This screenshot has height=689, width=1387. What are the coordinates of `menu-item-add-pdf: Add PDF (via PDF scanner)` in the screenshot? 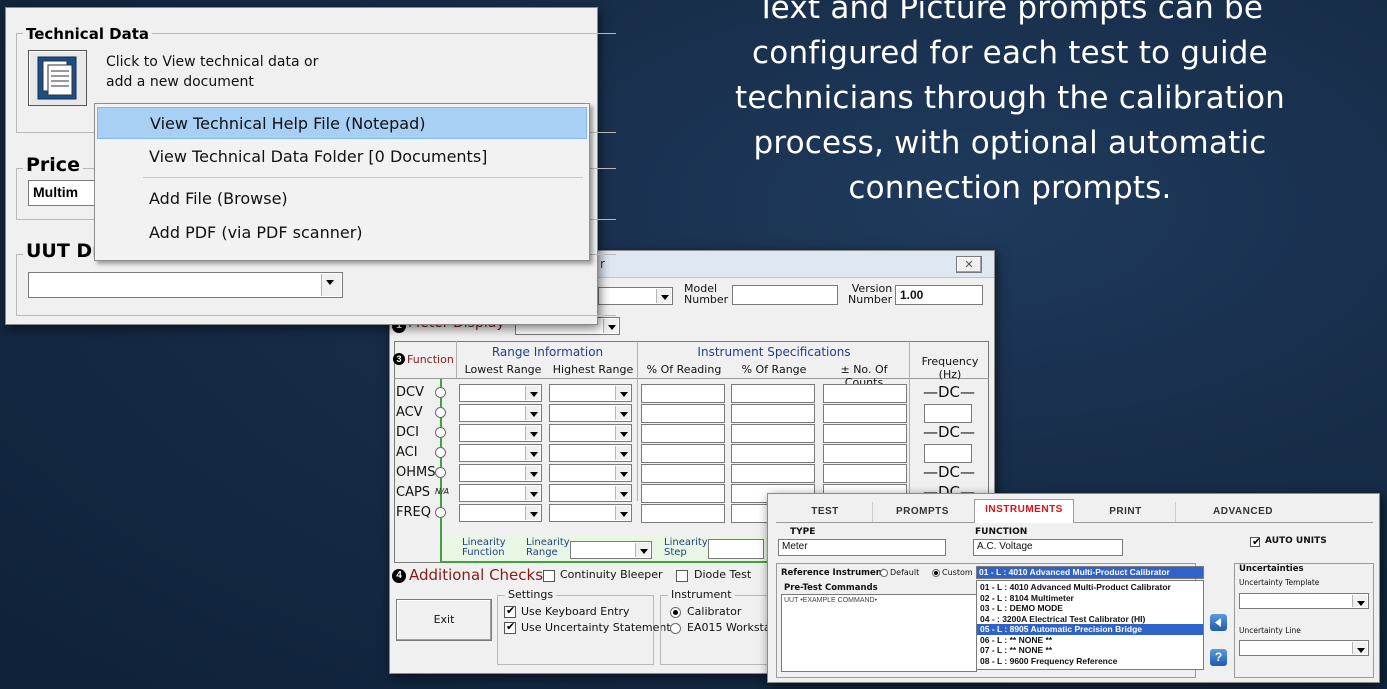 It's located at (342, 233).